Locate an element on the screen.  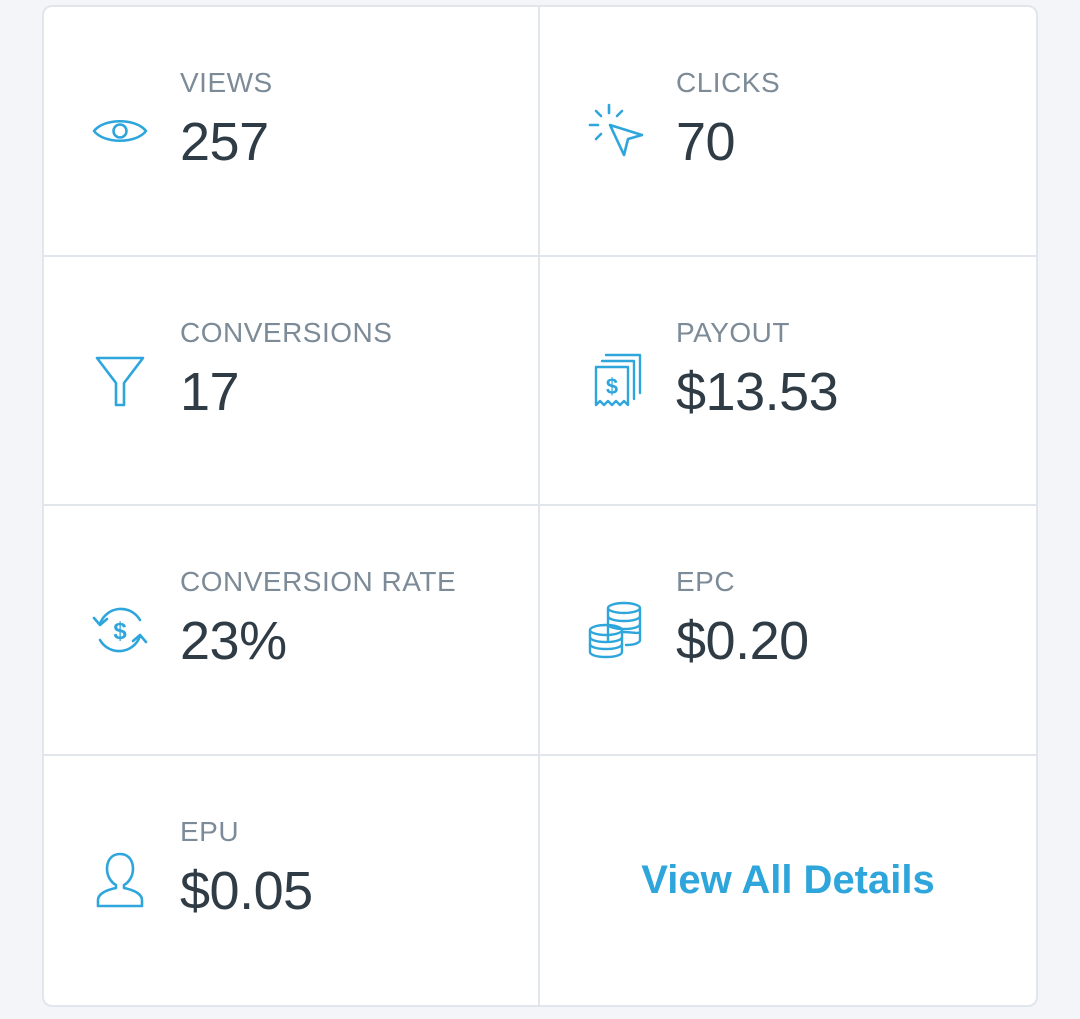
view-all-details-link: View All Details is located at coordinates (788, 881).